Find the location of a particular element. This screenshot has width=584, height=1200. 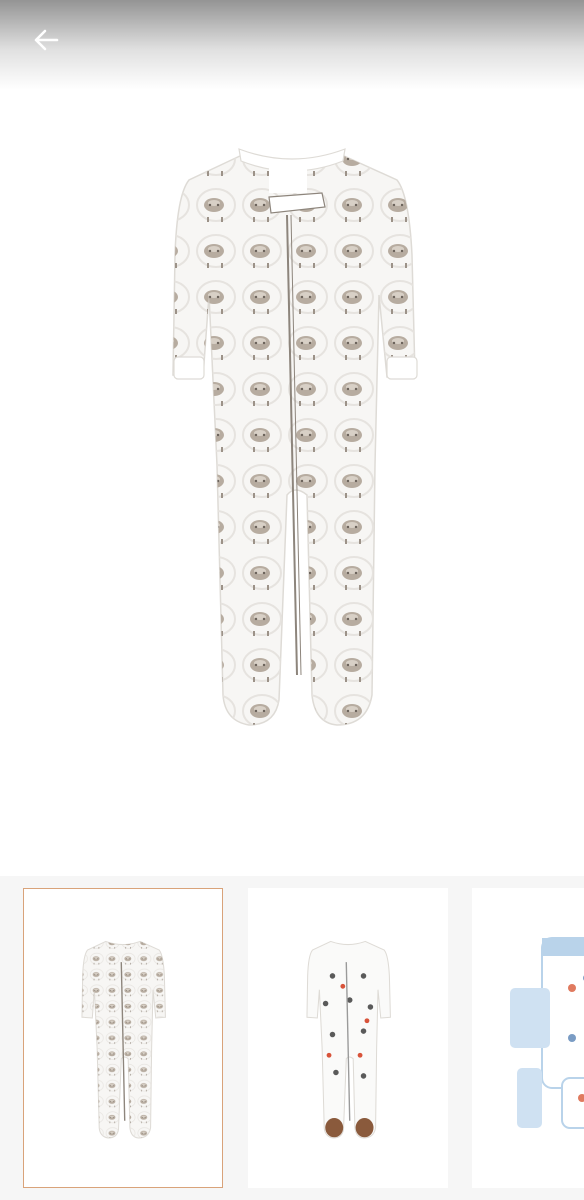

arrow-left-icon is located at coordinates (46, 42).